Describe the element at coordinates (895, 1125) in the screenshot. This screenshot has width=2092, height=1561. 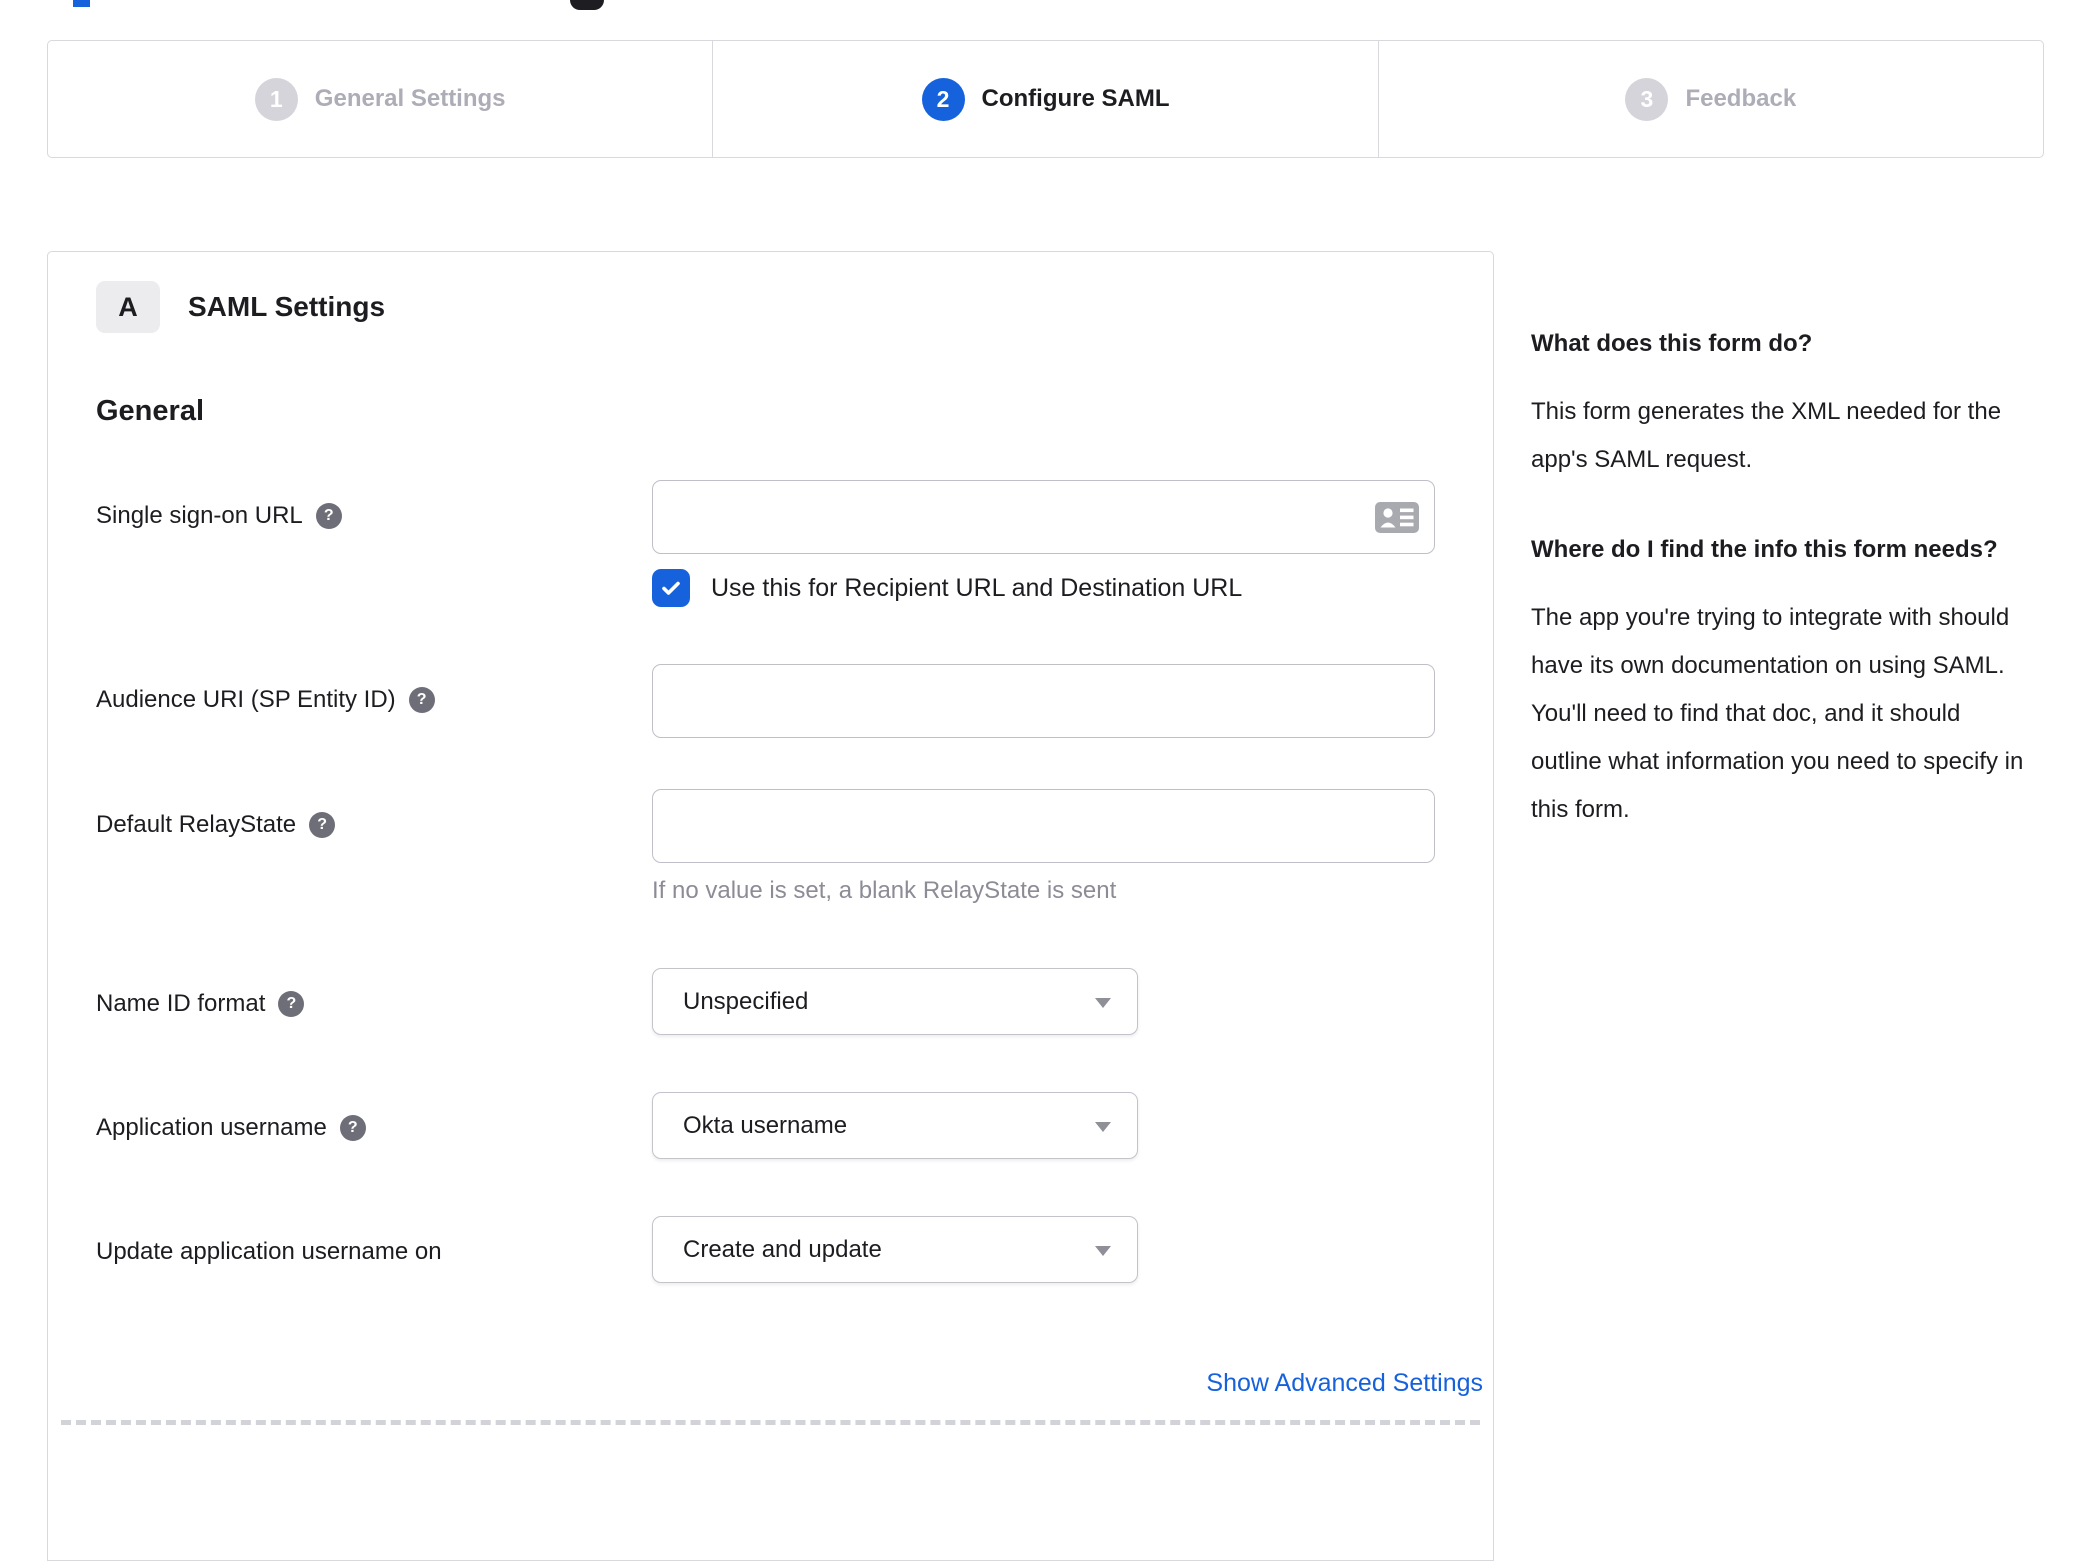
I see `application-username-select: Okta username` at that location.